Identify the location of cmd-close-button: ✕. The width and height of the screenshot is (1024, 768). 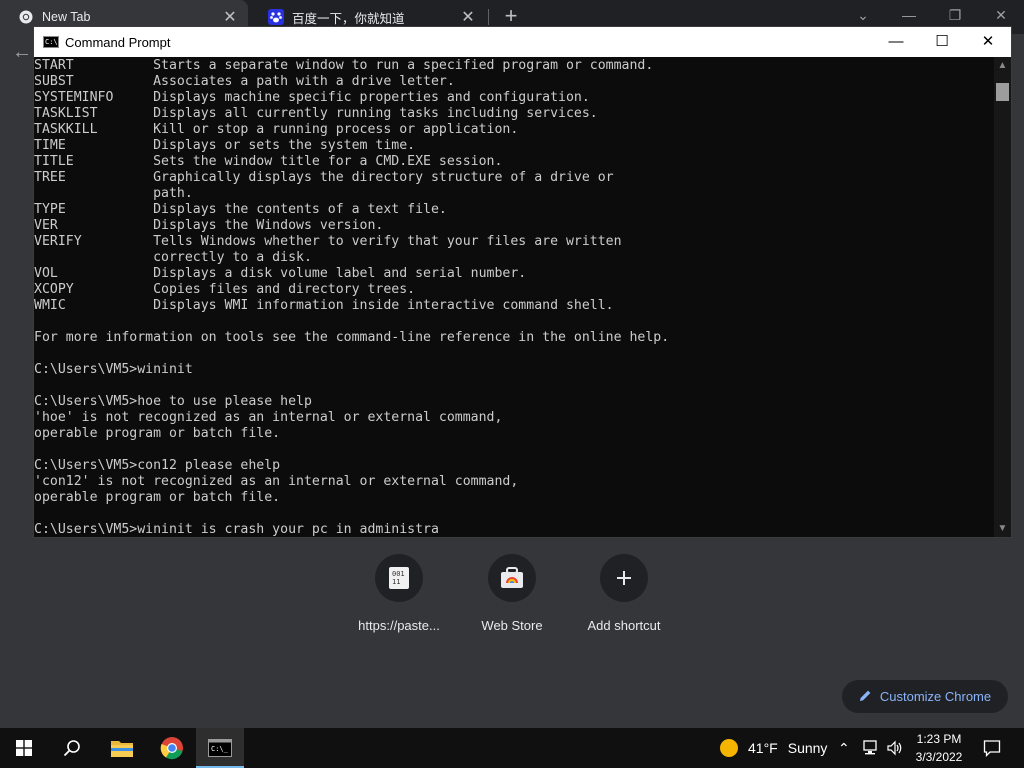
(988, 42).